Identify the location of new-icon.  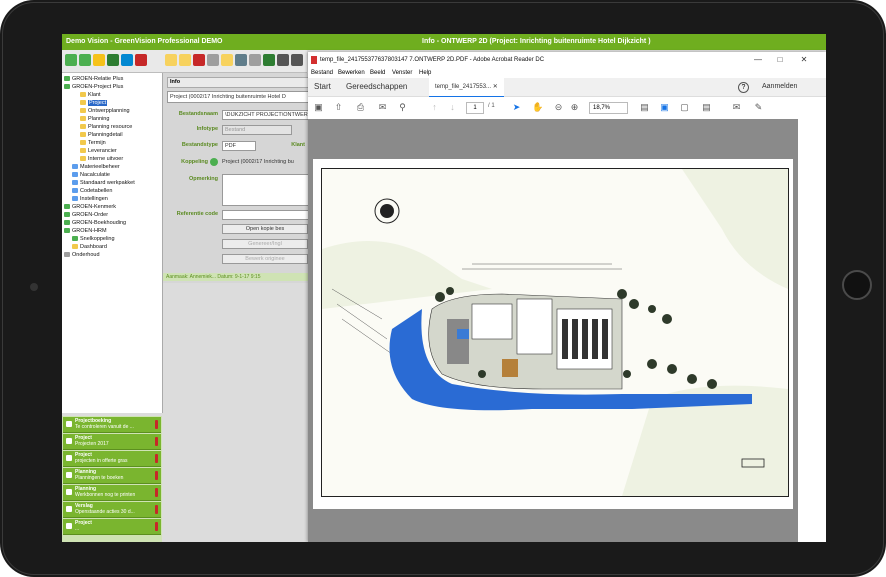
(171, 60).